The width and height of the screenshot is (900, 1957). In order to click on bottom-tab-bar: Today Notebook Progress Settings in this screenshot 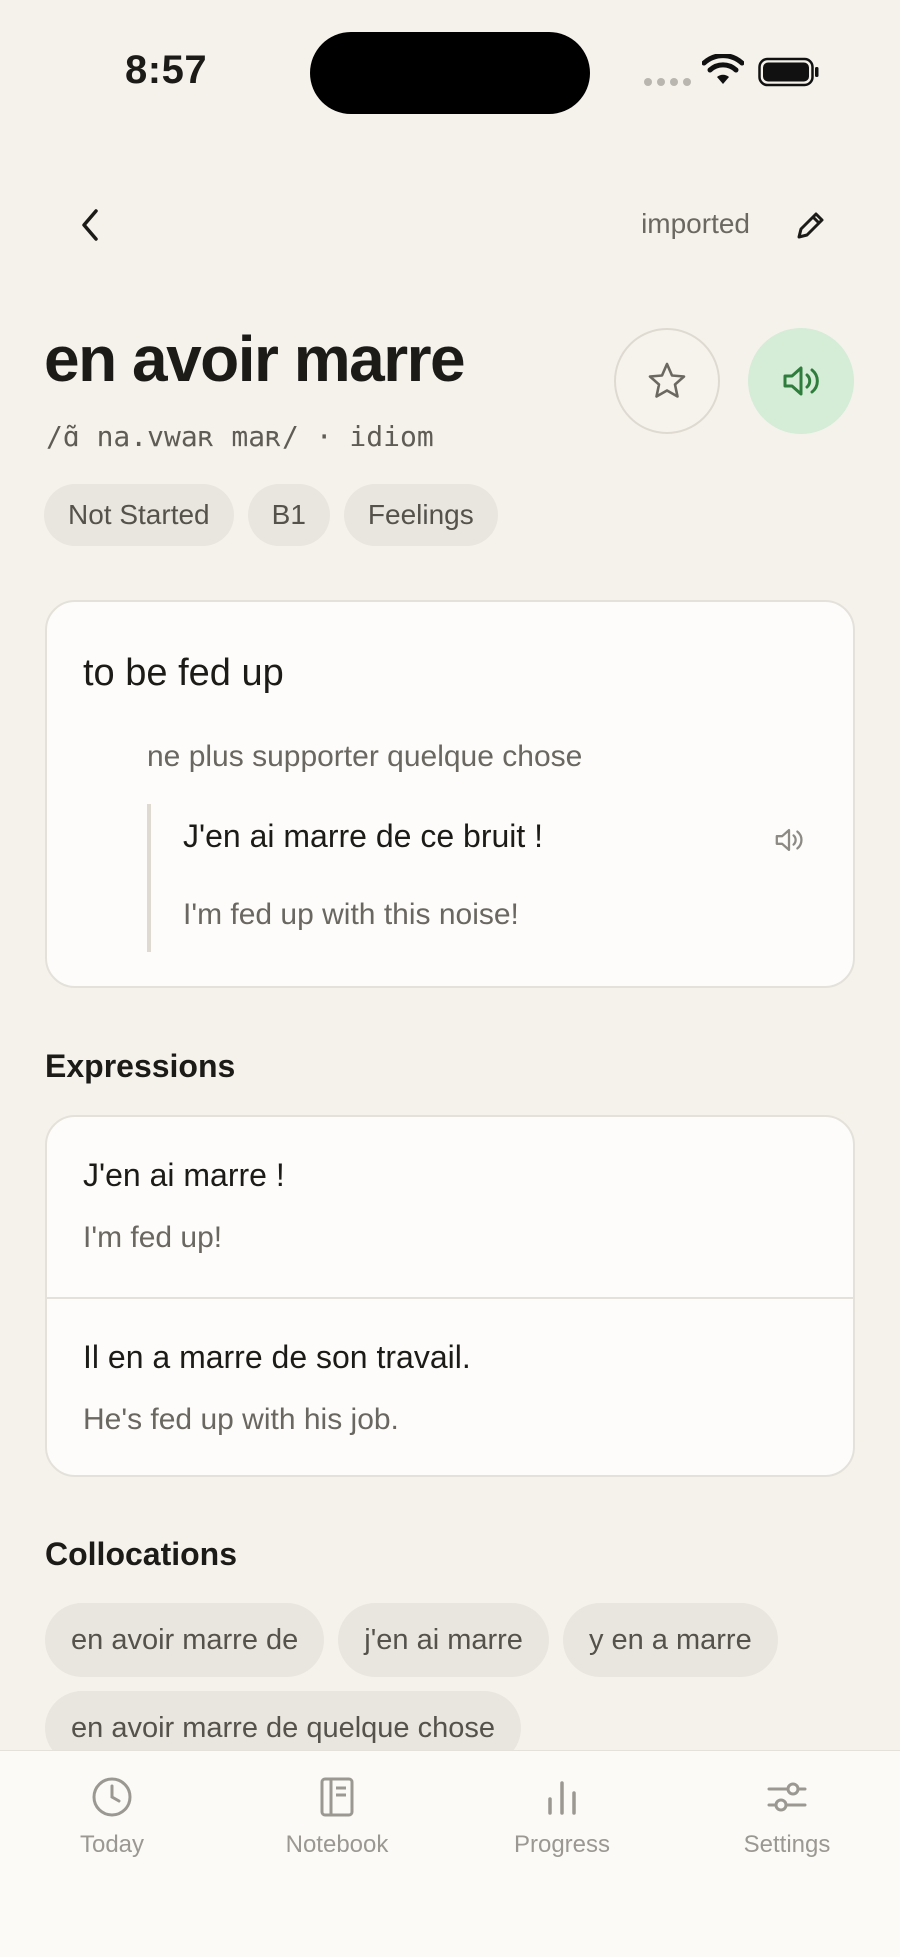, I will do `click(450, 1853)`.